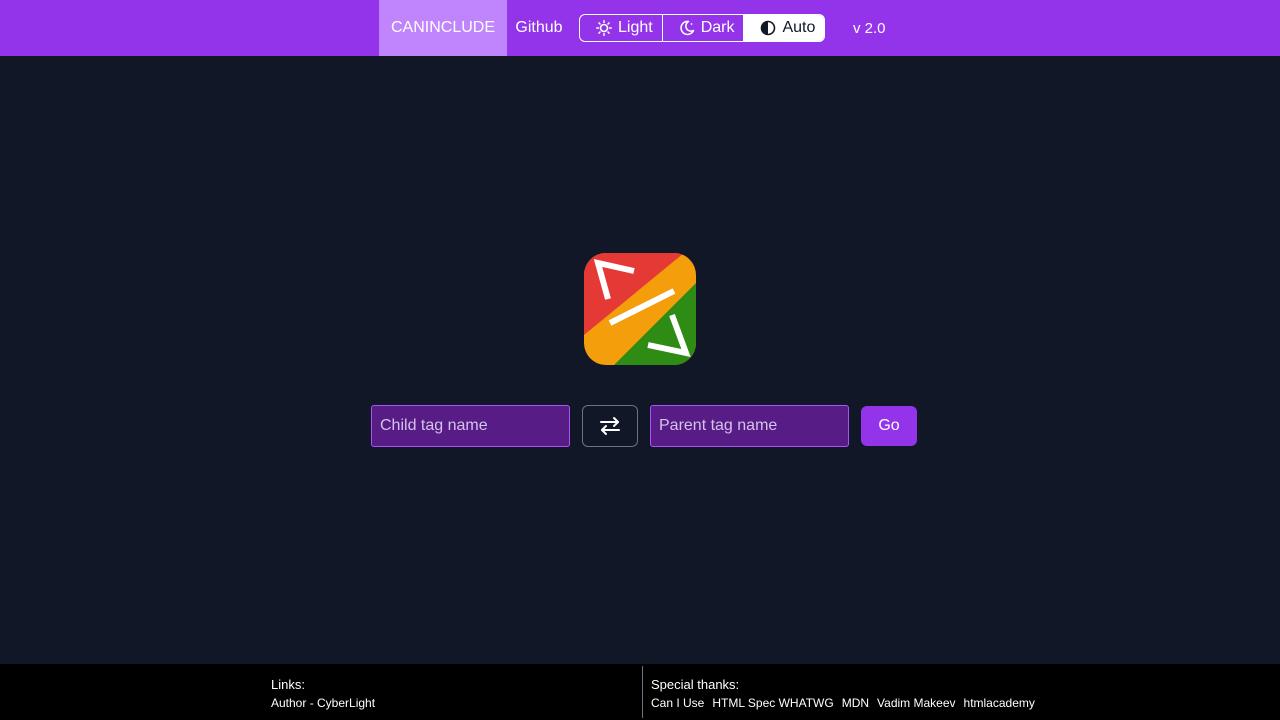 This screenshot has height=720, width=1280. I want to click on moon-icon, so click(687, 28).